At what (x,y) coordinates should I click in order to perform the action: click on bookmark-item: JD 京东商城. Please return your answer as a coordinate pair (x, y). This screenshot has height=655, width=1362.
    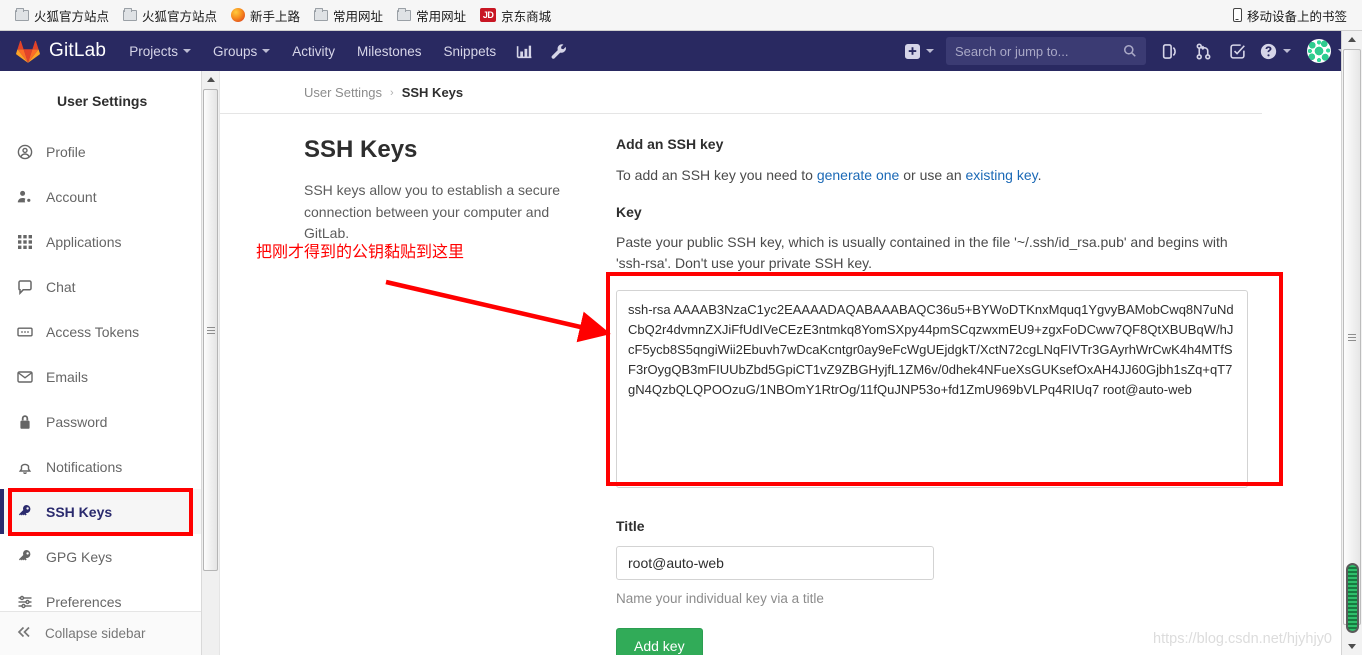
    Looking at the image, I should click on (515, 15).